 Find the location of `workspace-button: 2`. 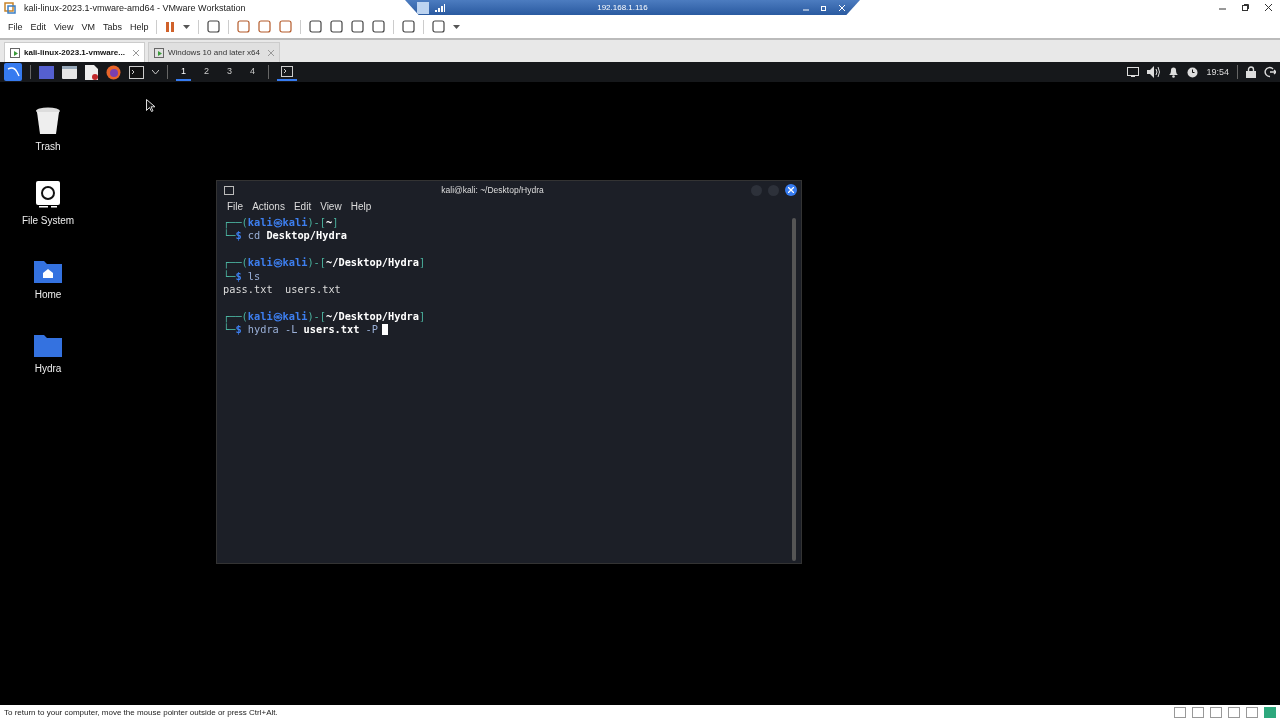

workspace-button: 2 is located at coordinates (207, 72).